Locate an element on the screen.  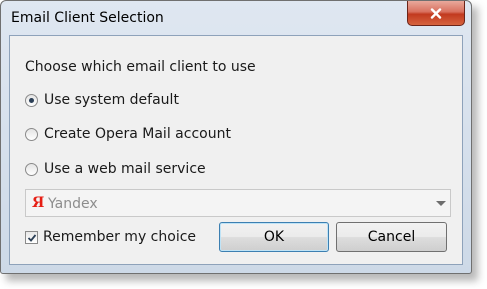
option-system-default-label: Use system default is located at coordinates (111, 100).